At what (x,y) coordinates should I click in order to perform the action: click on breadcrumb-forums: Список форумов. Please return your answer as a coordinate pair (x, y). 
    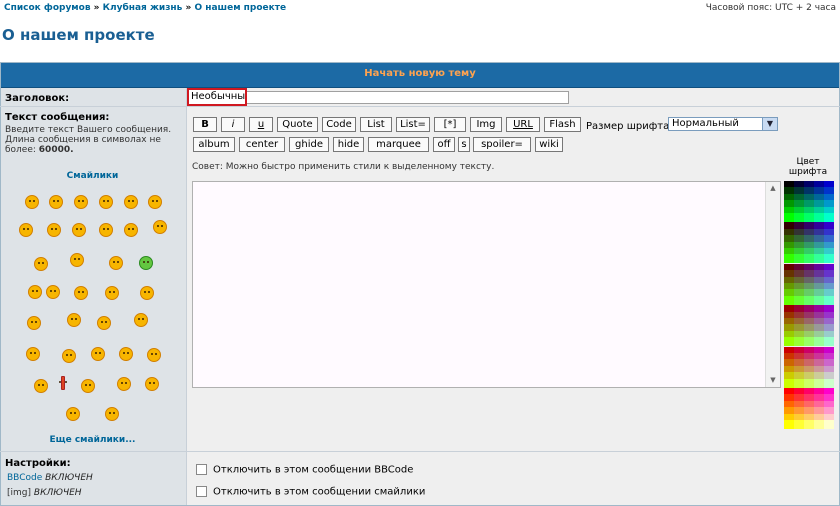
    Looking at the image, I should click on (47, 8).